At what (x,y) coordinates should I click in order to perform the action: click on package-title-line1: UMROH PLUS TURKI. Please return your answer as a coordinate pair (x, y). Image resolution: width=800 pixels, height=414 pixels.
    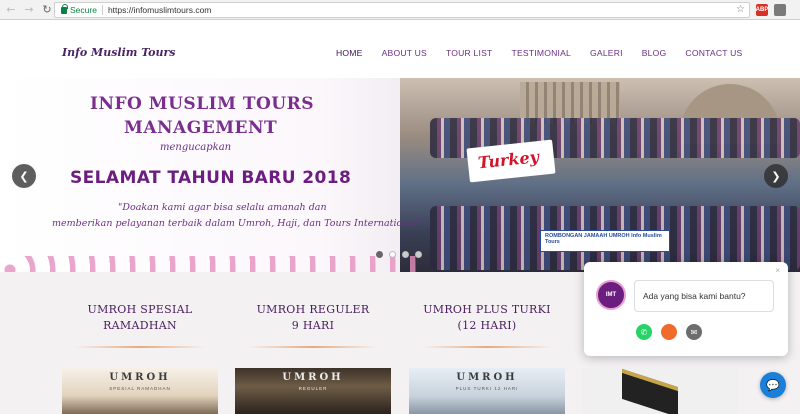
    Looking at the image, I should click on (487, 309).